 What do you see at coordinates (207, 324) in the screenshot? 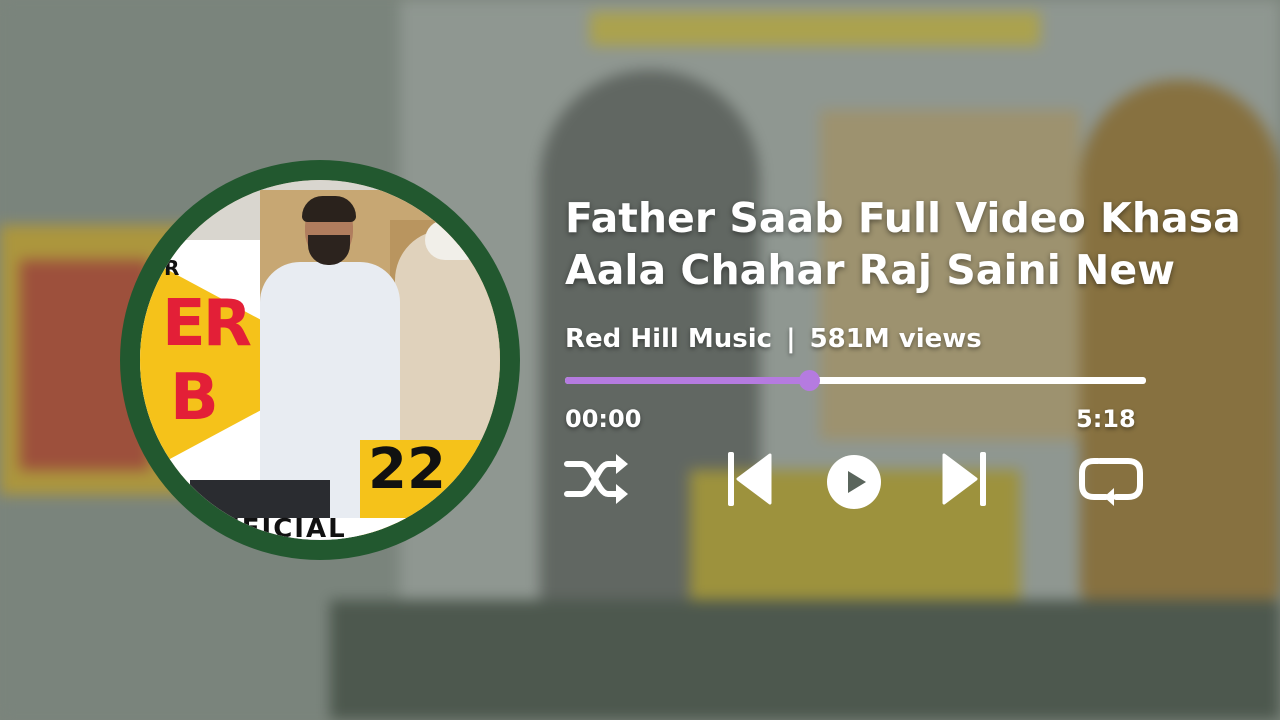
I see `album-art-text-line1: ER` at bounding box center [207, 324].